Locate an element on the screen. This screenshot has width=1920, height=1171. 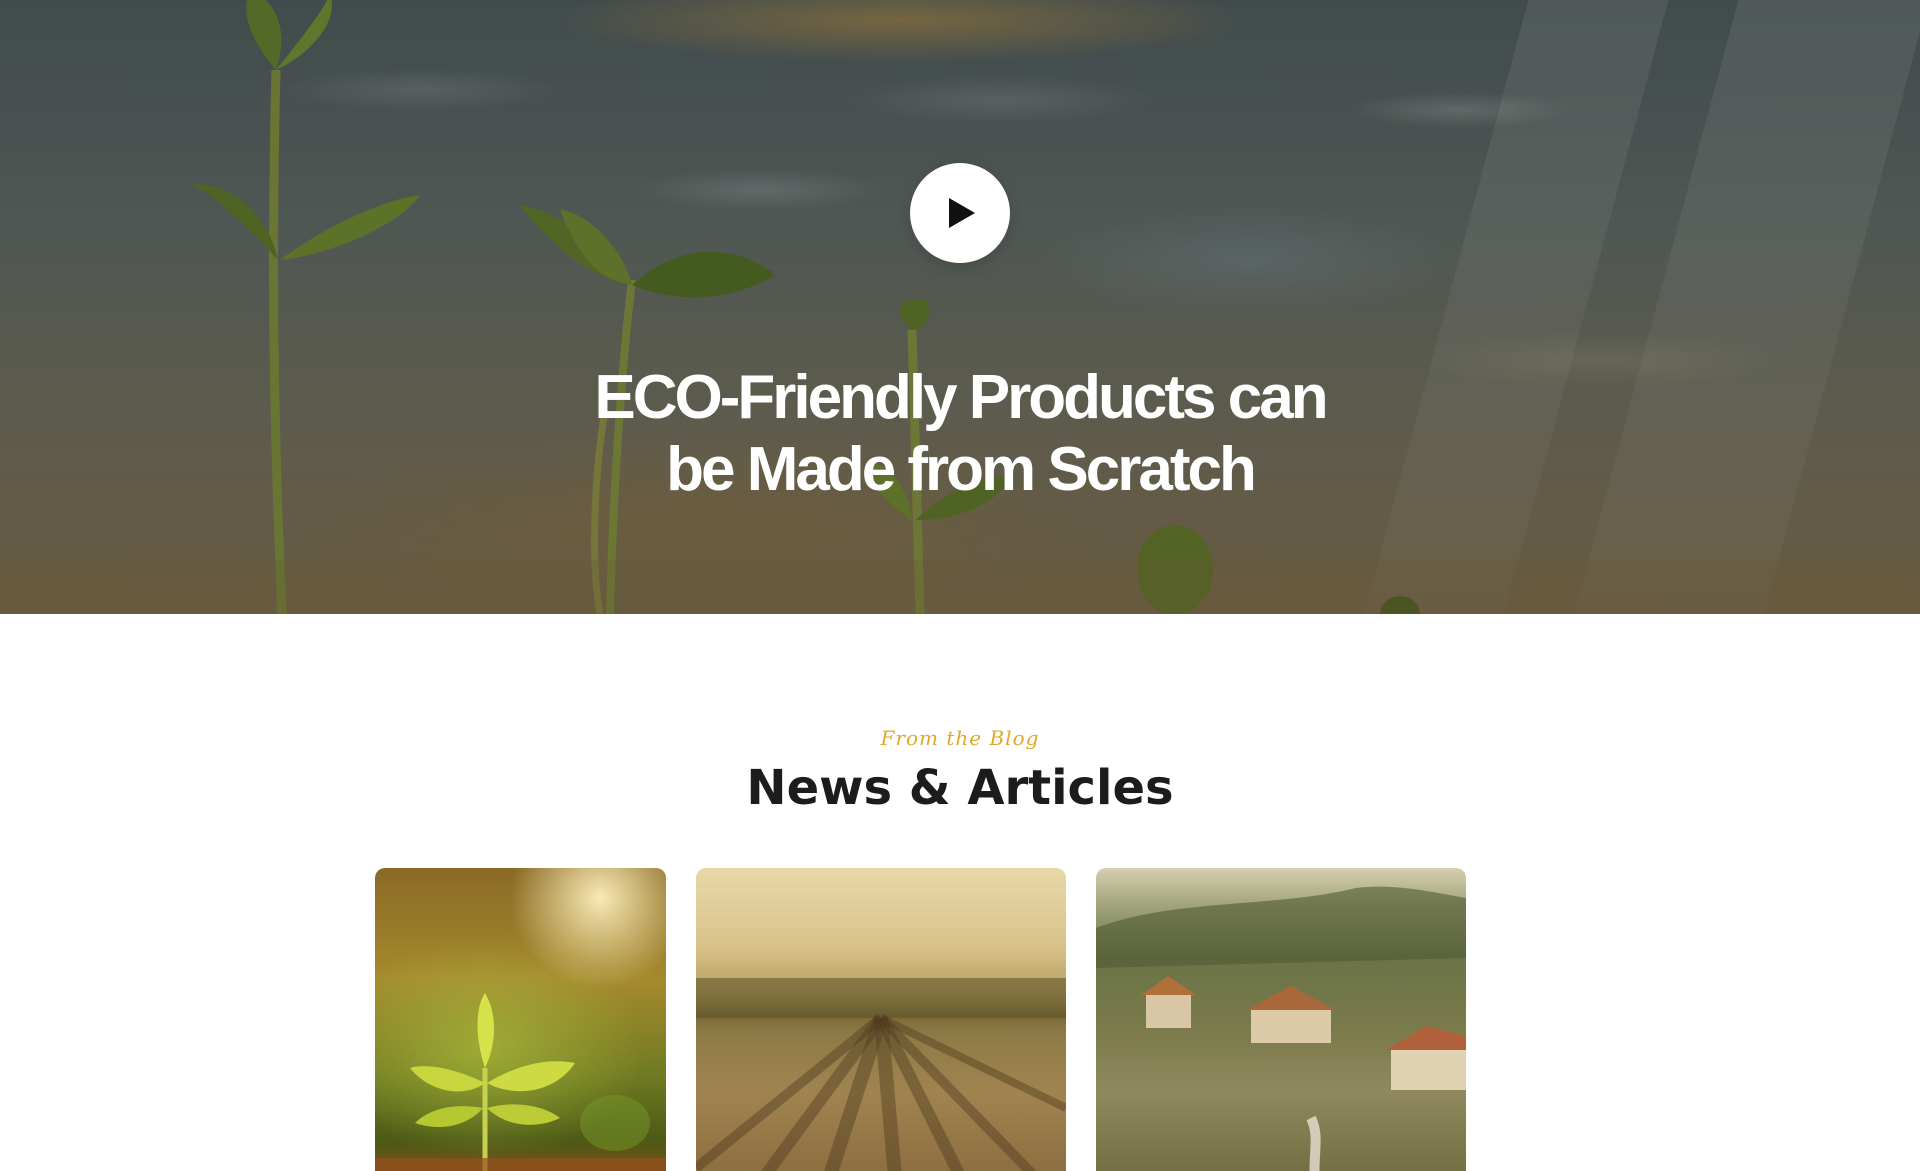
hero-title-line-1: ECO-Friendly Products can is located at coordinates (961, 397).